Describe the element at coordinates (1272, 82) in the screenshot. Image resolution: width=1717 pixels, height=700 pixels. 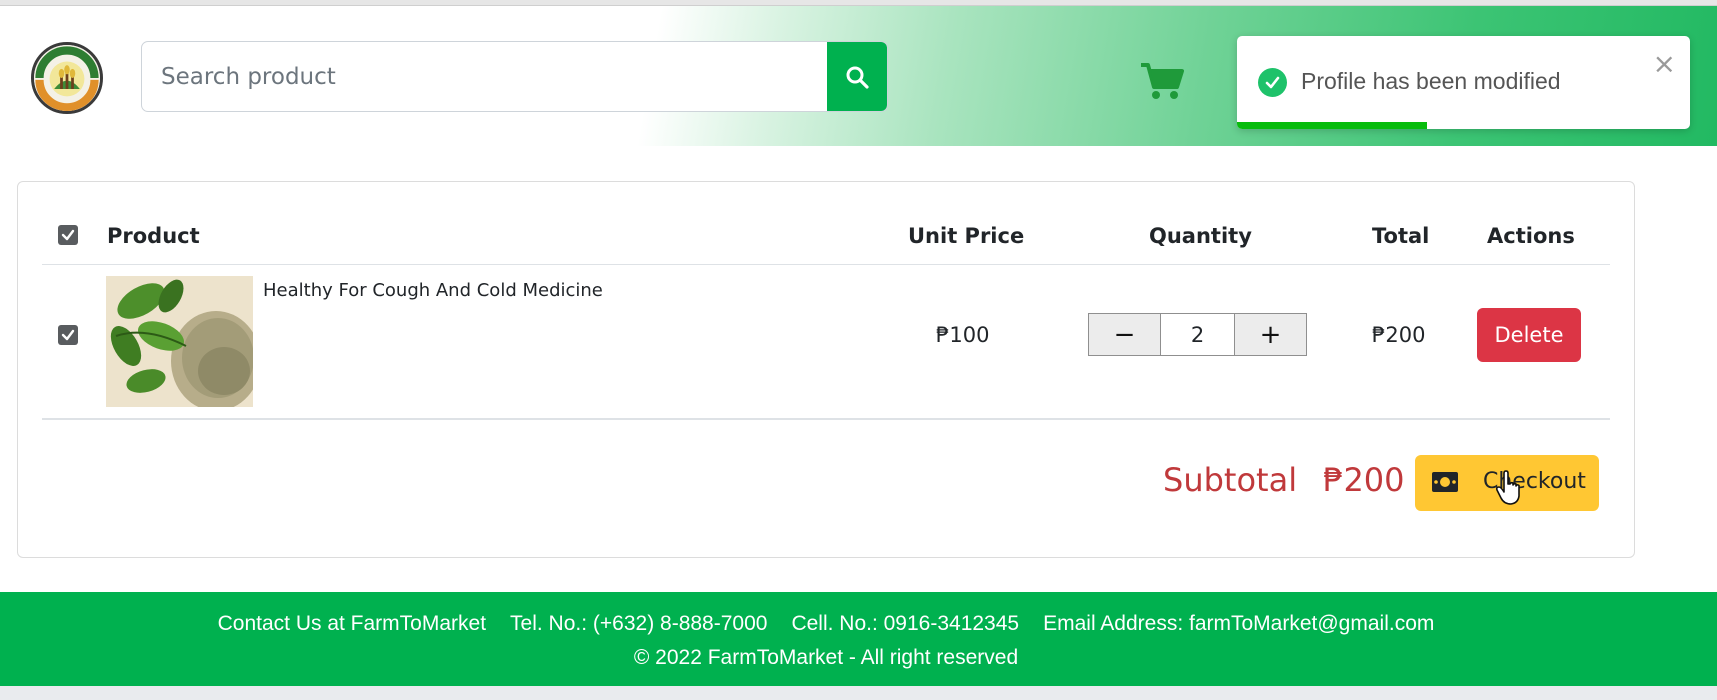
I see `check-circle-icon` at that location.